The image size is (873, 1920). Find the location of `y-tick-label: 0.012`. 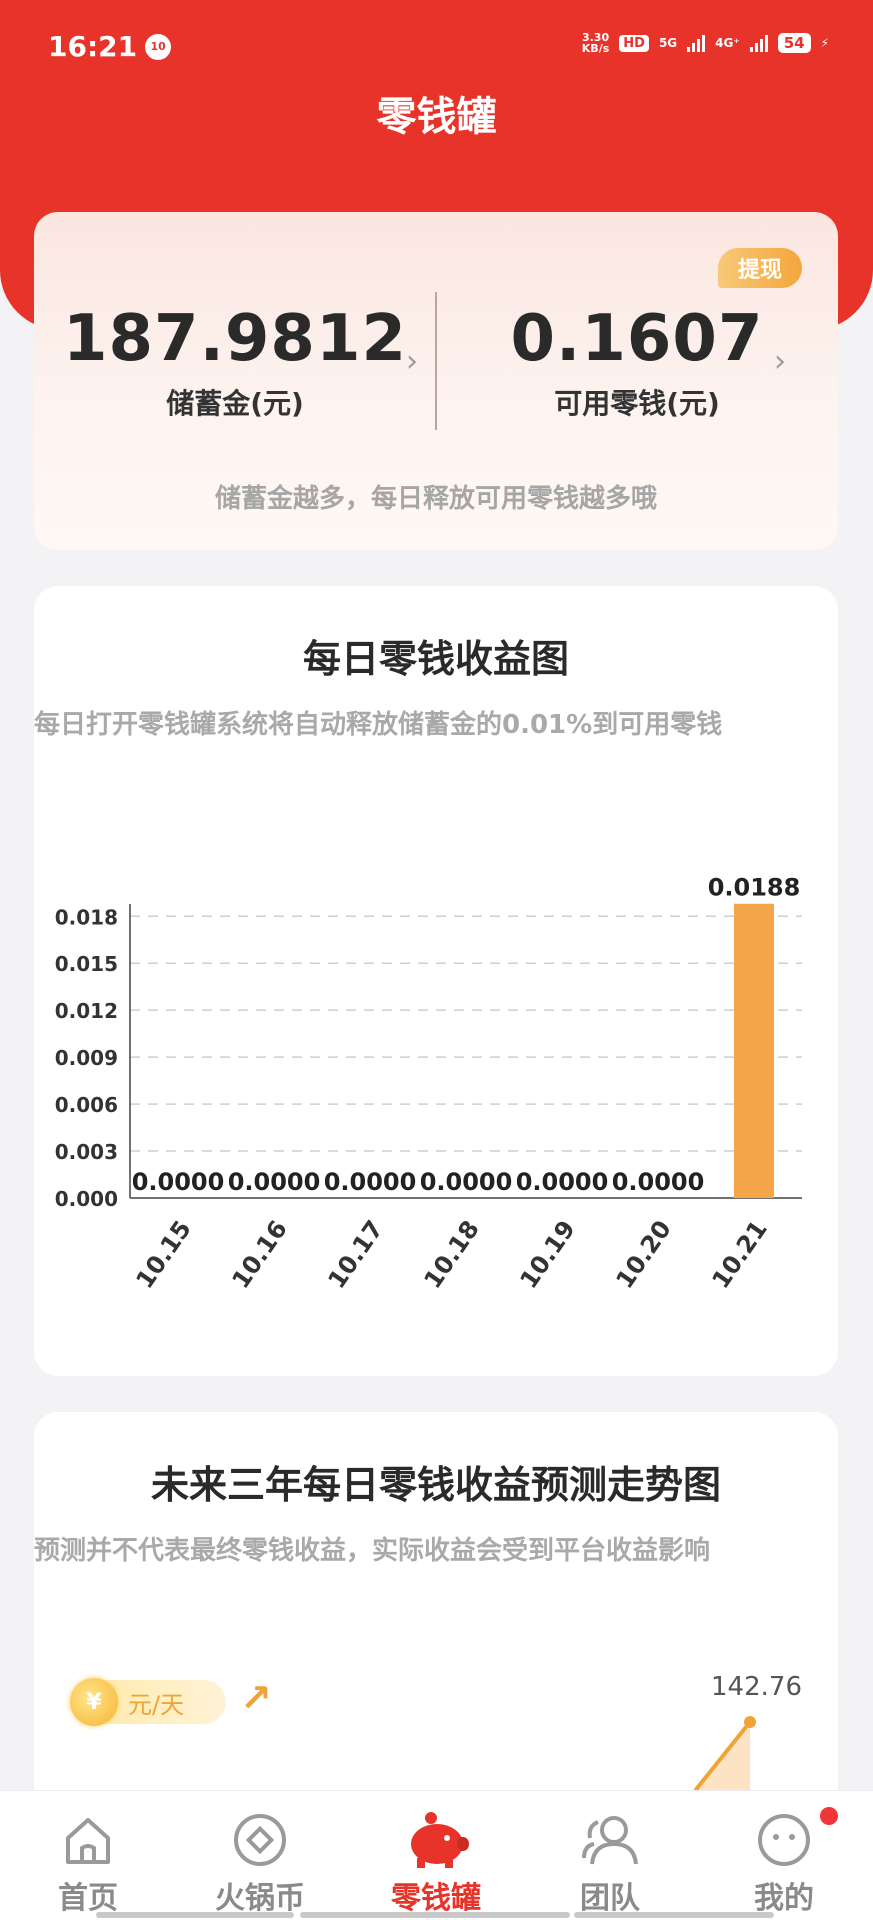

y-tick-label: 0.012 is located at coordinates (86, 1011).